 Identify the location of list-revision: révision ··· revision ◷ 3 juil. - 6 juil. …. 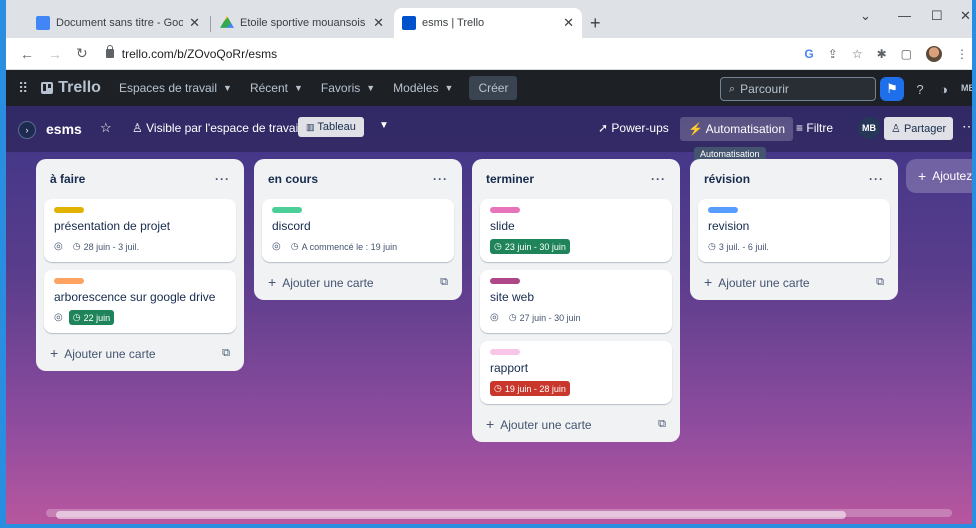
(794, 229).